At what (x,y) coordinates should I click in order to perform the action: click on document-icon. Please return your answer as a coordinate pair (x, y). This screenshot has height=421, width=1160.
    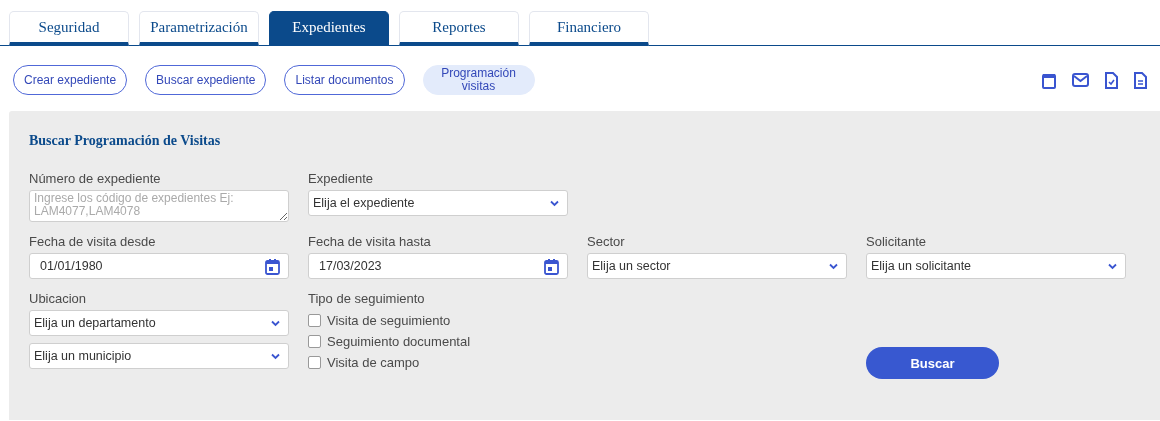
    Looking at the image, I should click on (1140, 80).